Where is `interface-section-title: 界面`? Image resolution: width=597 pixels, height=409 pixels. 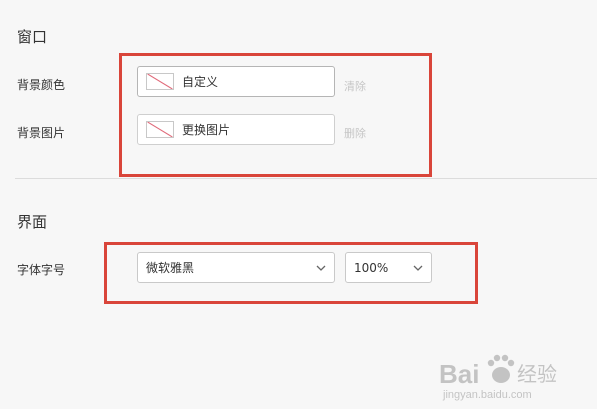
interface-section-title: 界面 is located at coordinates (32, 222).